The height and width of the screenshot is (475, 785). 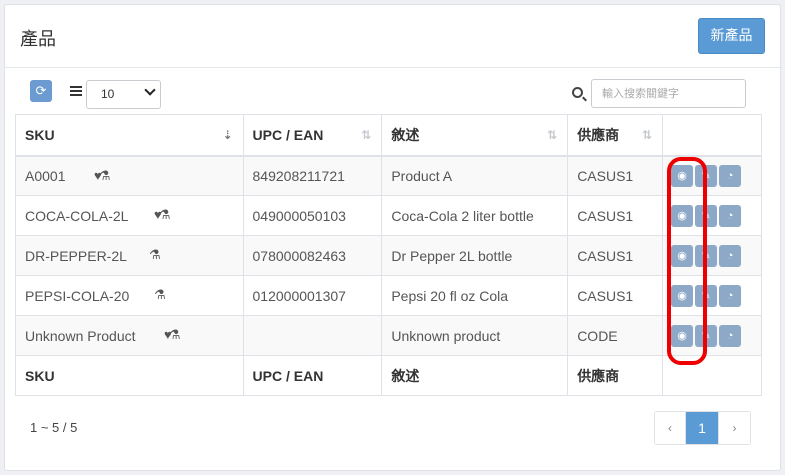 I want to click on description-cell: Product A, so click(x=475, y=175).